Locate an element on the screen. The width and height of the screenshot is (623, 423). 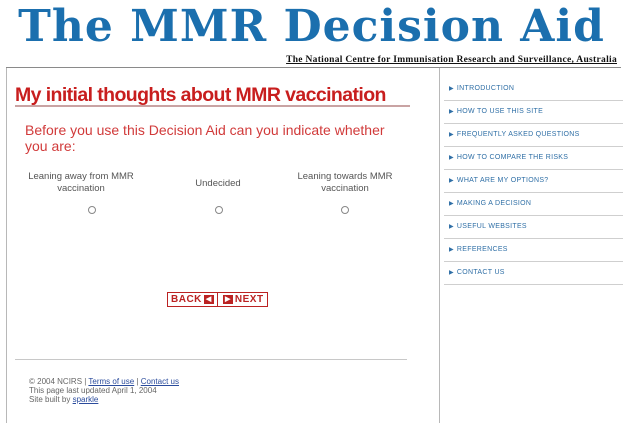
radio-undecided is located at coordinates (219, 210).